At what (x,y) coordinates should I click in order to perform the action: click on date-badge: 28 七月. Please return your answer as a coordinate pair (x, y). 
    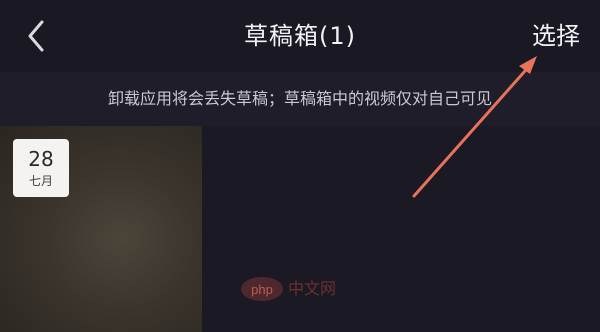
    Looking at the image, I should click on (41, 168).